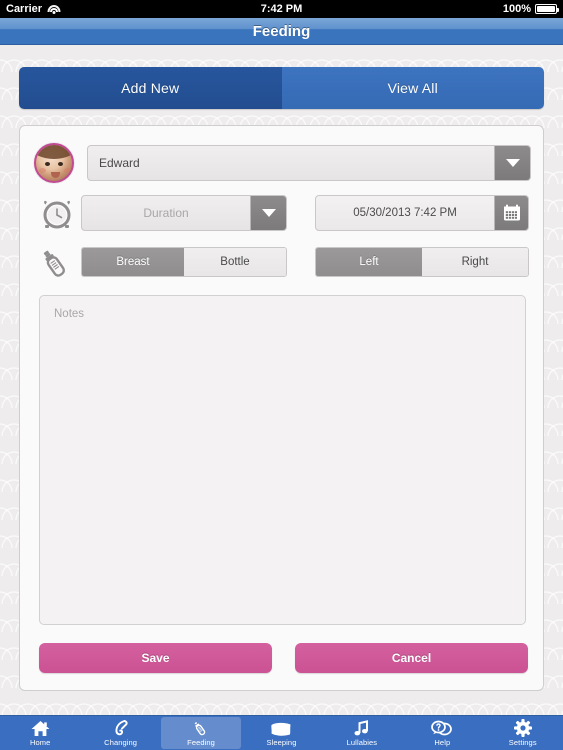 This screenshot has width=563, height=750. I want to click on duration-row: Duration 05/30/2013 7:42 PM, so click(282, 213).